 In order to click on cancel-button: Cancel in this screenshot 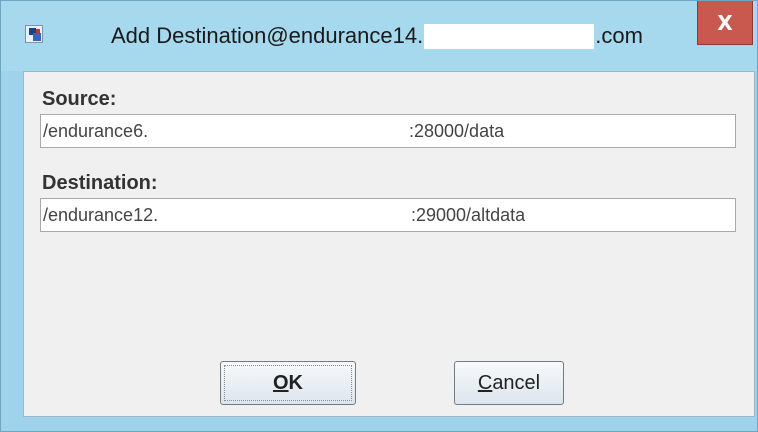, I will do `click(509, 383)`.